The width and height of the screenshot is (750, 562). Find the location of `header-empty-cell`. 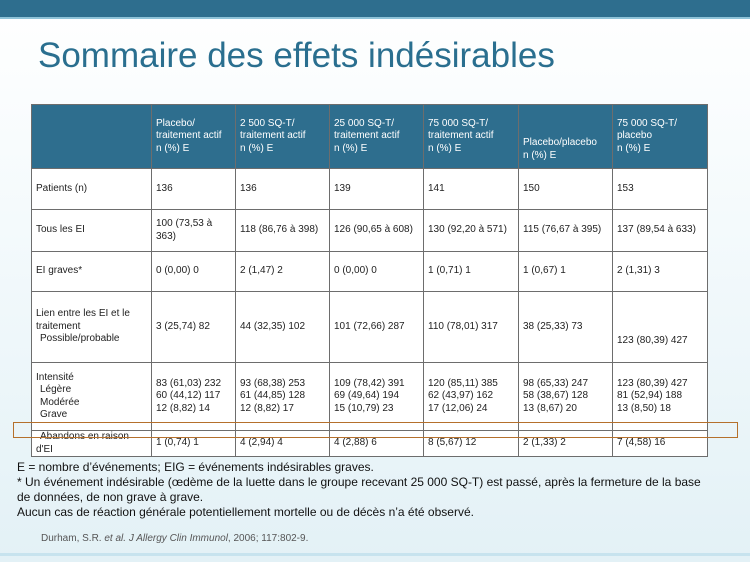

header-empty-cell is located at coordinates (91, 136).